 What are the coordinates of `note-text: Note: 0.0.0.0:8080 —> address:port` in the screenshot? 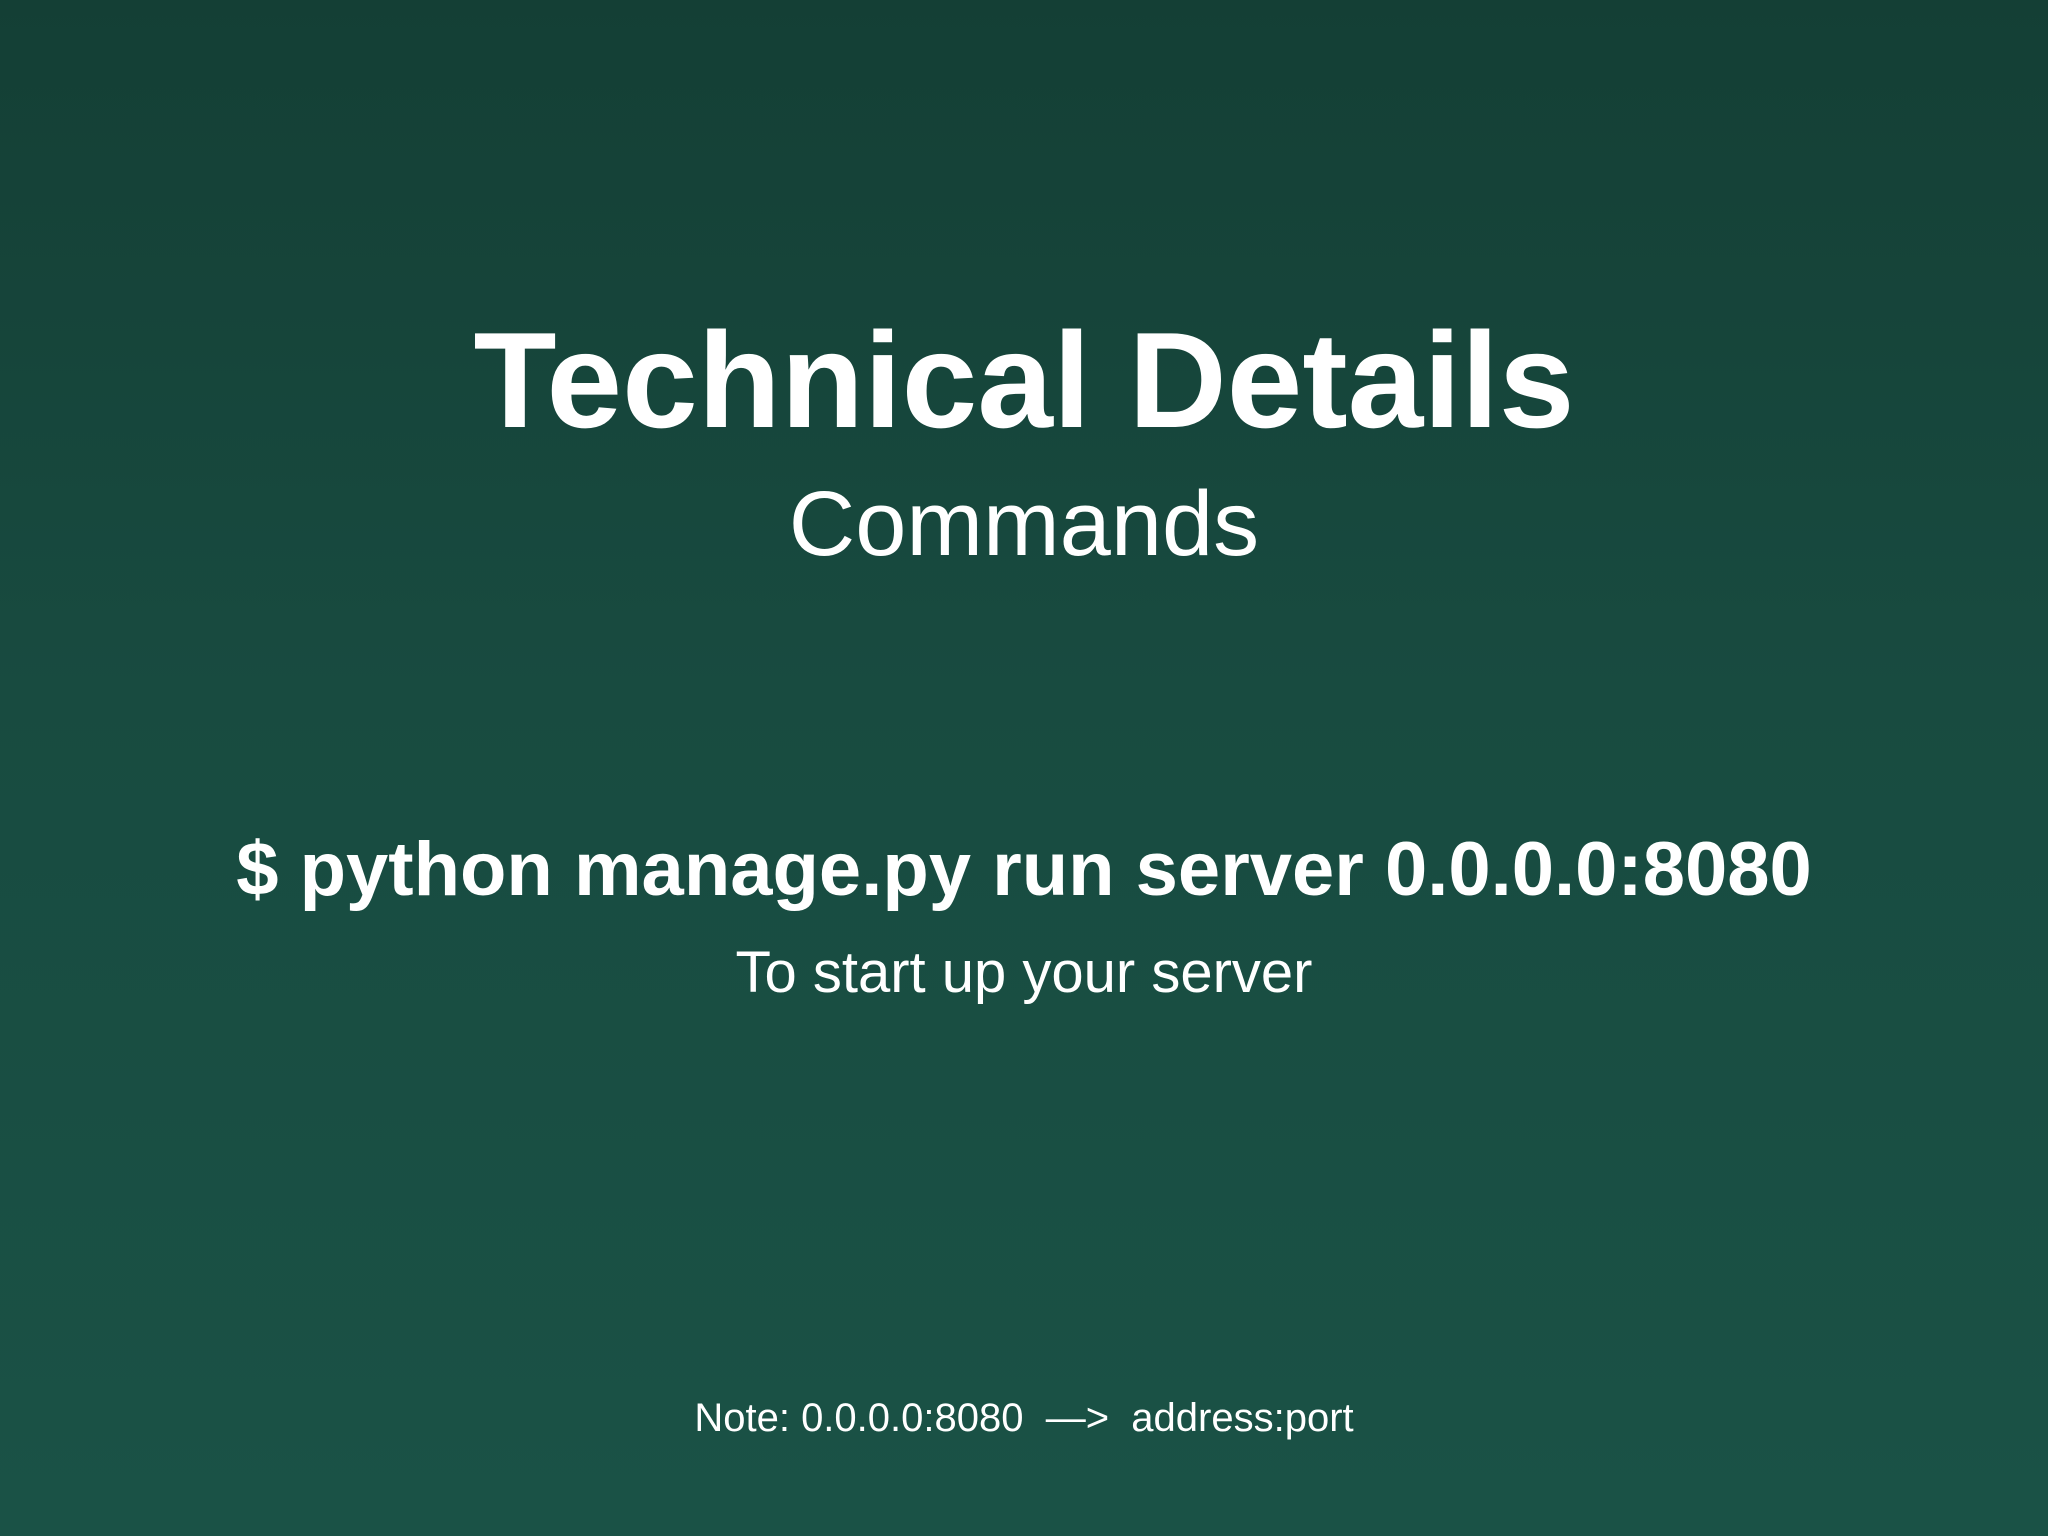 It's located at (1024, 1418).